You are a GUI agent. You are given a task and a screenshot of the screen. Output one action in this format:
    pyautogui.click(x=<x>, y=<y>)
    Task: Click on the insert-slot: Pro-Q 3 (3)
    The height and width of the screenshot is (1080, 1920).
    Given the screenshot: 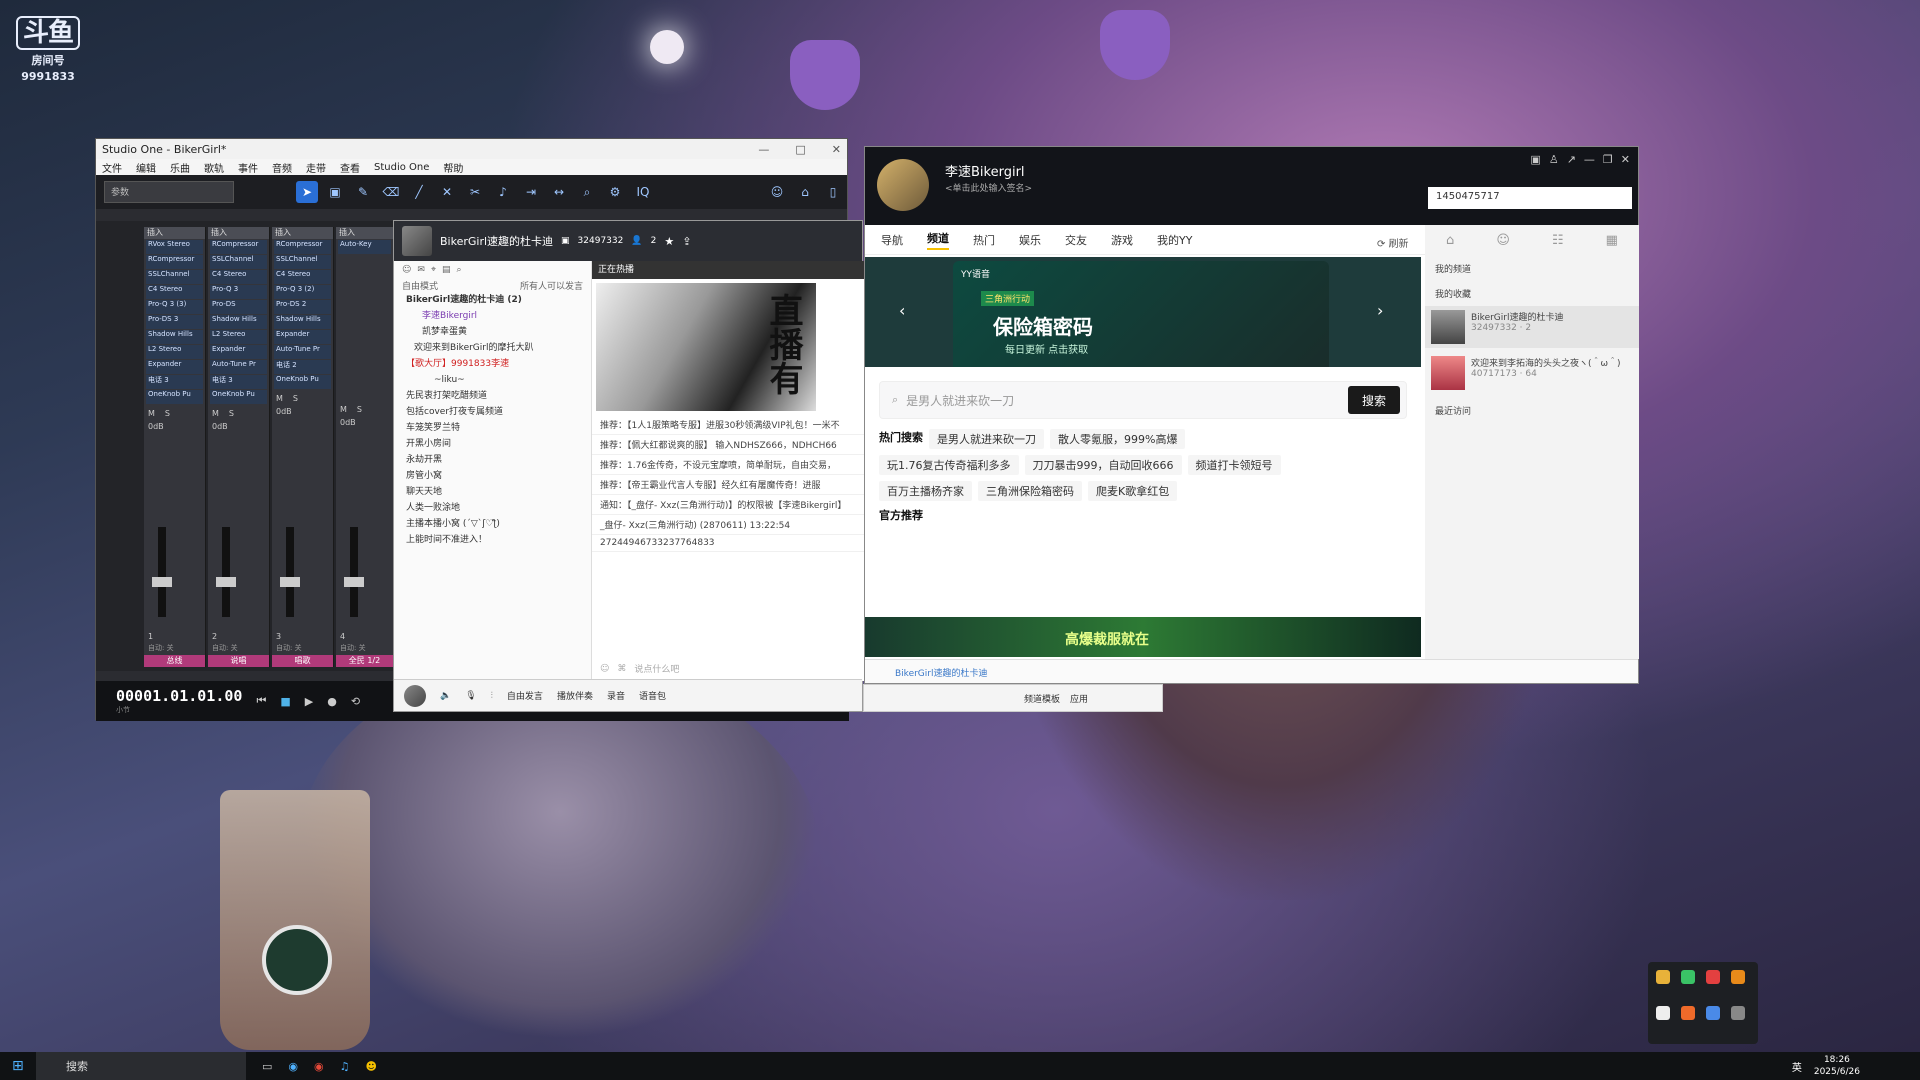 What is the action you would take?
    pyautogui.click(x=174, y=307)
    